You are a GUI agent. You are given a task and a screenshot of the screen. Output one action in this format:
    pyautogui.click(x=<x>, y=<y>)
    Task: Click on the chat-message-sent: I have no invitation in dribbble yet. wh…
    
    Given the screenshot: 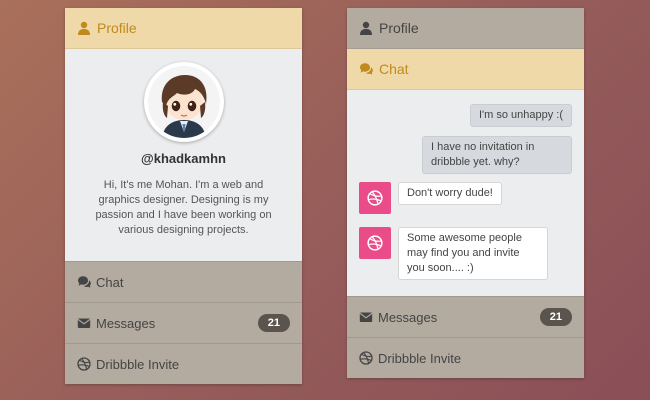 What is the action you would take?
    pyautogui.click(x=497, y=155)
    